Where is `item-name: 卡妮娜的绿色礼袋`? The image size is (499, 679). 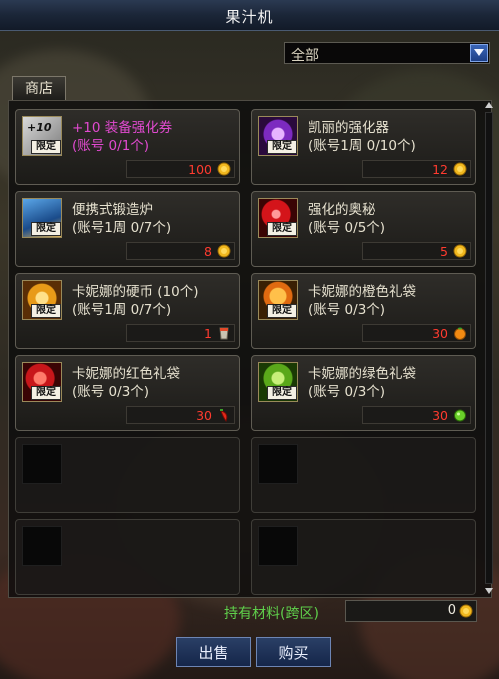
item-name: 卡妮娜的绿色礼袋 is located at coordinates (362, 374).